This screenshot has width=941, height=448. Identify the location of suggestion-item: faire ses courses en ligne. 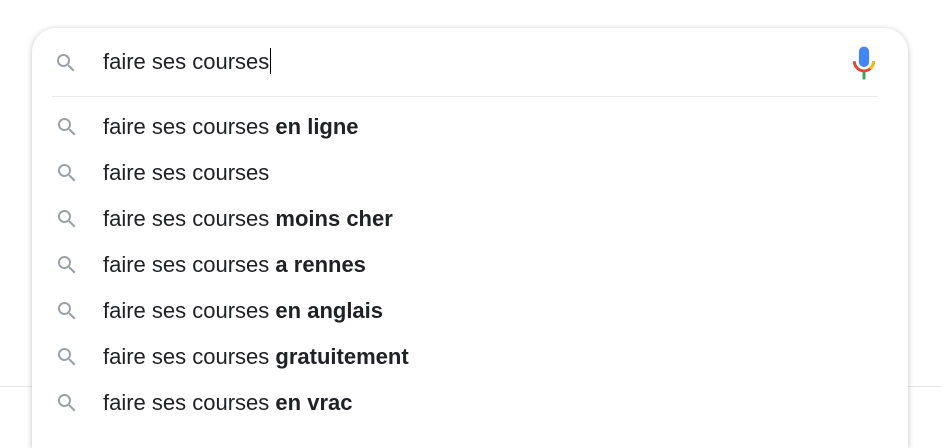
(470, 127).